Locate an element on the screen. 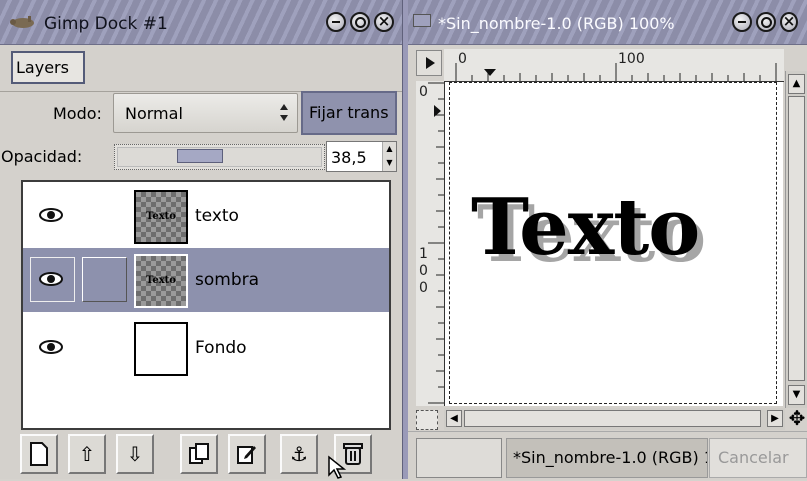 This screenshot has height=481, width=807. cancel-button: Cancelar is located at coordinates (758, 458).